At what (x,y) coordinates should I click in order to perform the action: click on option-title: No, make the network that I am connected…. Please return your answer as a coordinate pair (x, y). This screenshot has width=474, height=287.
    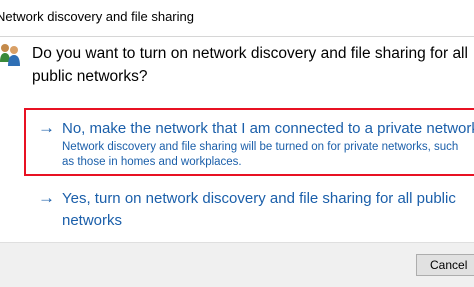
    Looking at the image, I should click on (268, 129).